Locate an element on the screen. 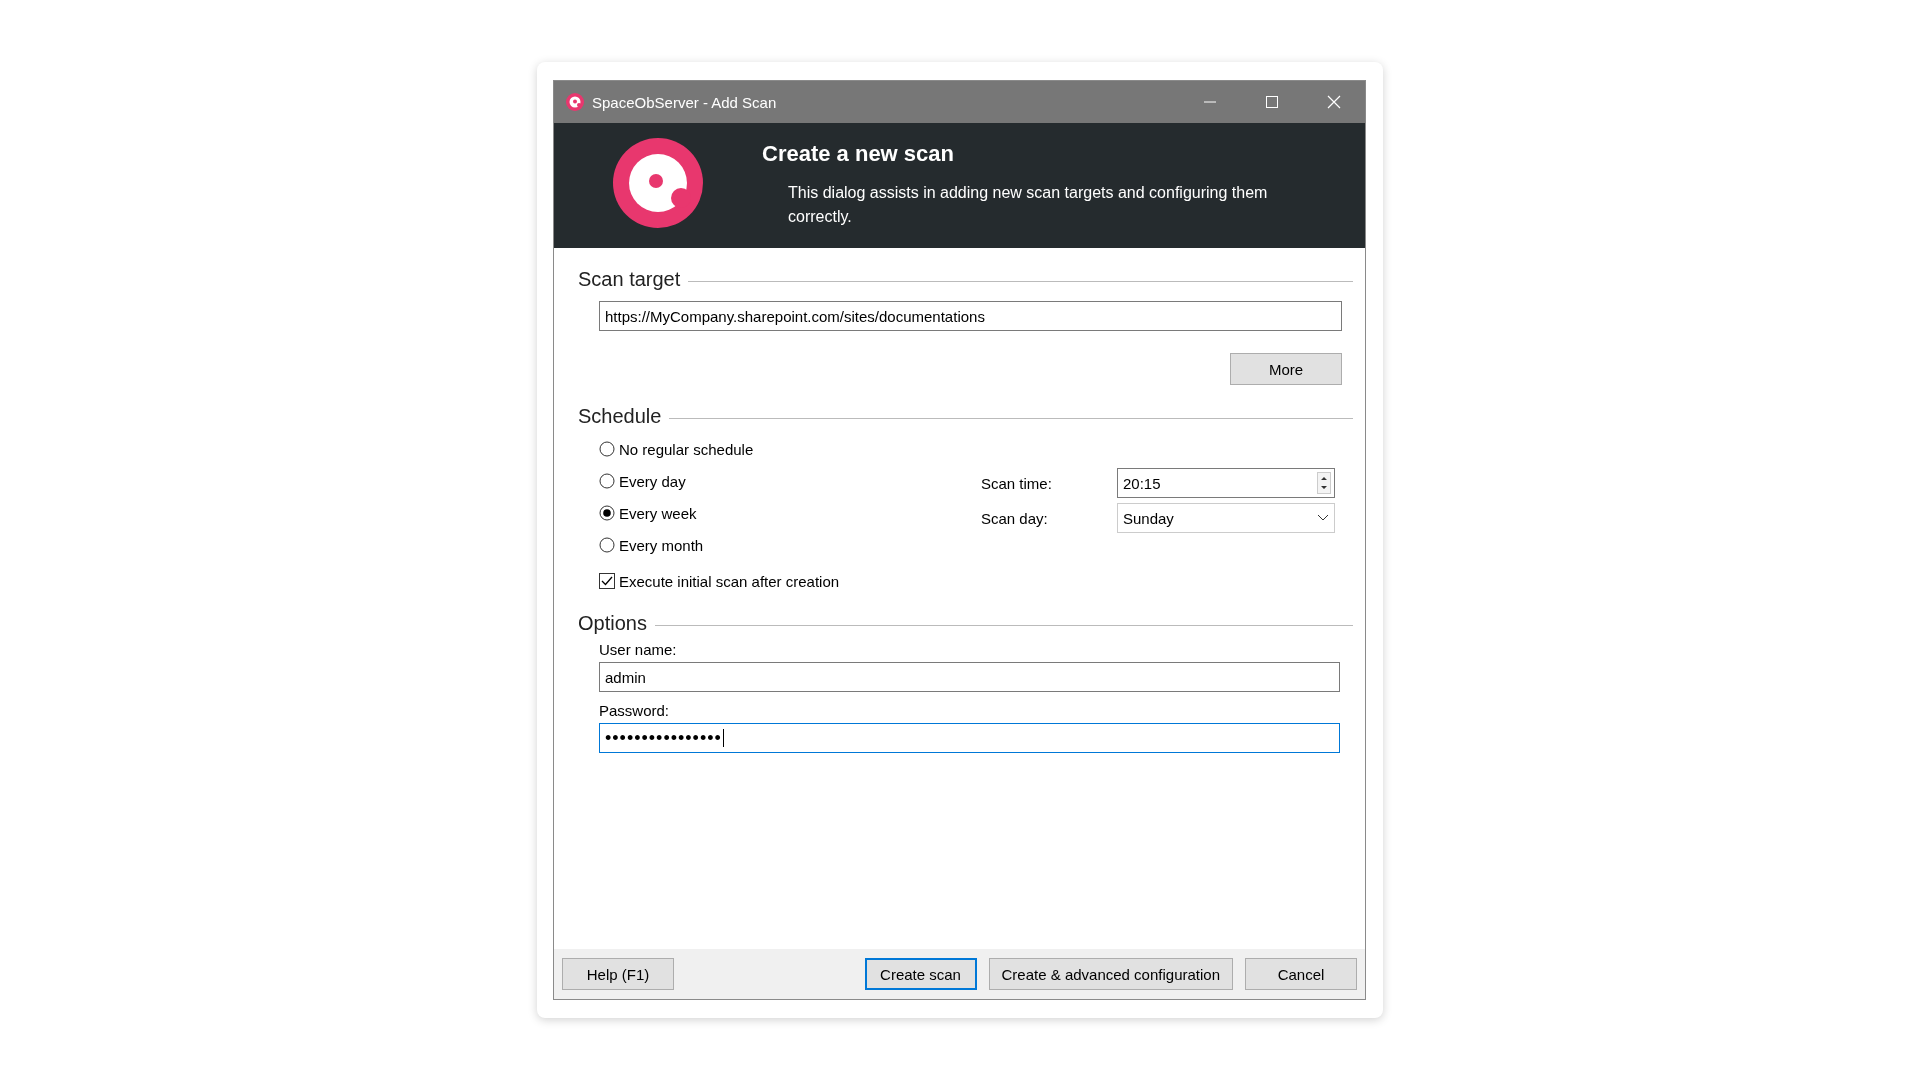 The width and height of the screenshot is (1920, 1080). checkbox-label: Execute initial scan after creation is located at coordinates (729, 581).